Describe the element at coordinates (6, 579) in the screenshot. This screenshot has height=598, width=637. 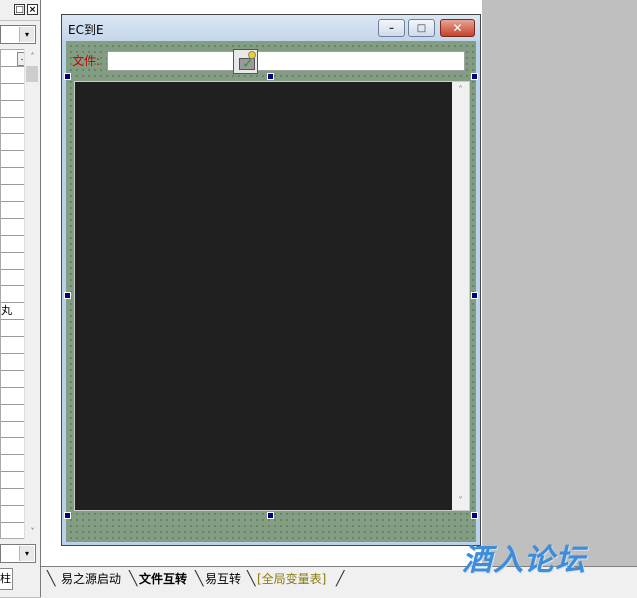
I see `panel-tab: 柱` at that location.